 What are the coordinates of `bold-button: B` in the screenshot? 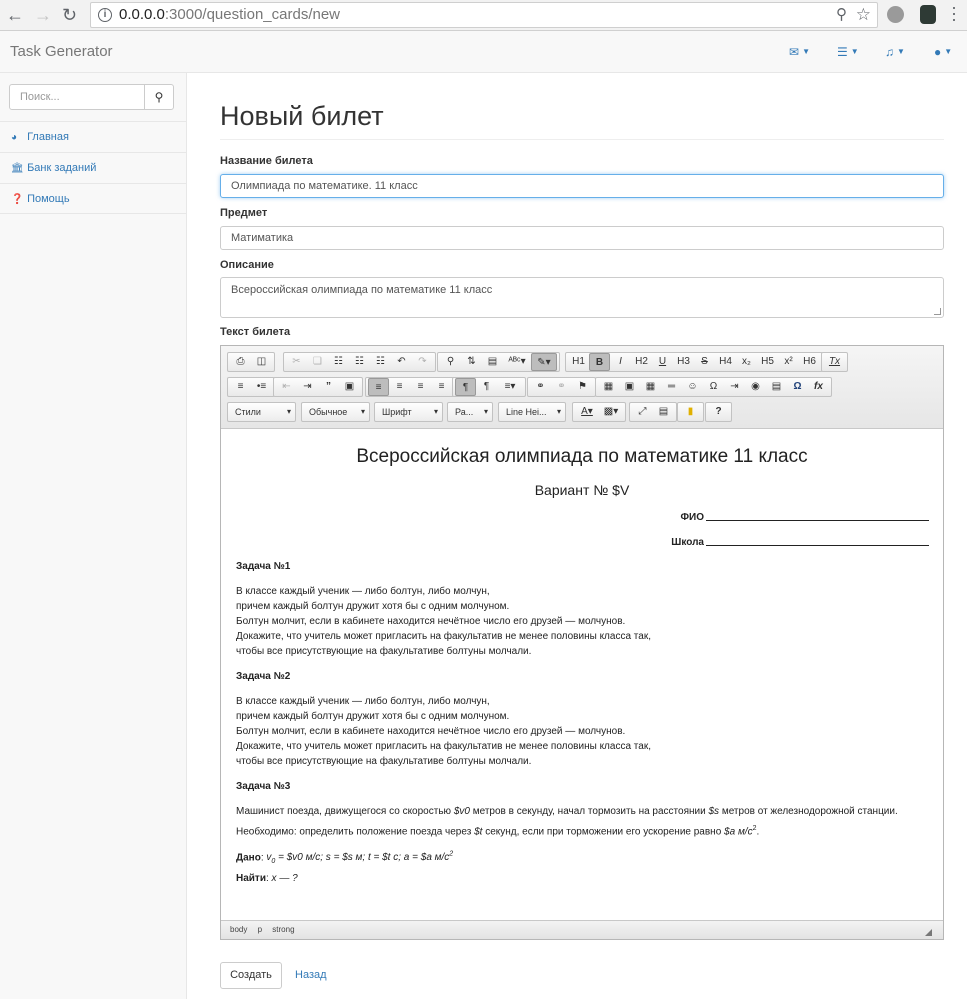 It's located at (599, 362).